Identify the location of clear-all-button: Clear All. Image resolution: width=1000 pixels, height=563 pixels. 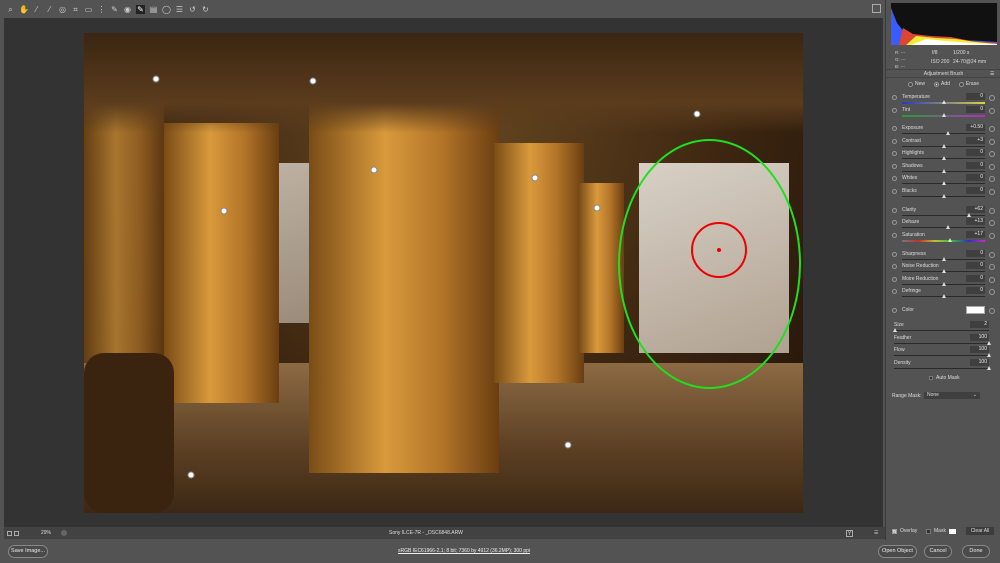
(980, 531).